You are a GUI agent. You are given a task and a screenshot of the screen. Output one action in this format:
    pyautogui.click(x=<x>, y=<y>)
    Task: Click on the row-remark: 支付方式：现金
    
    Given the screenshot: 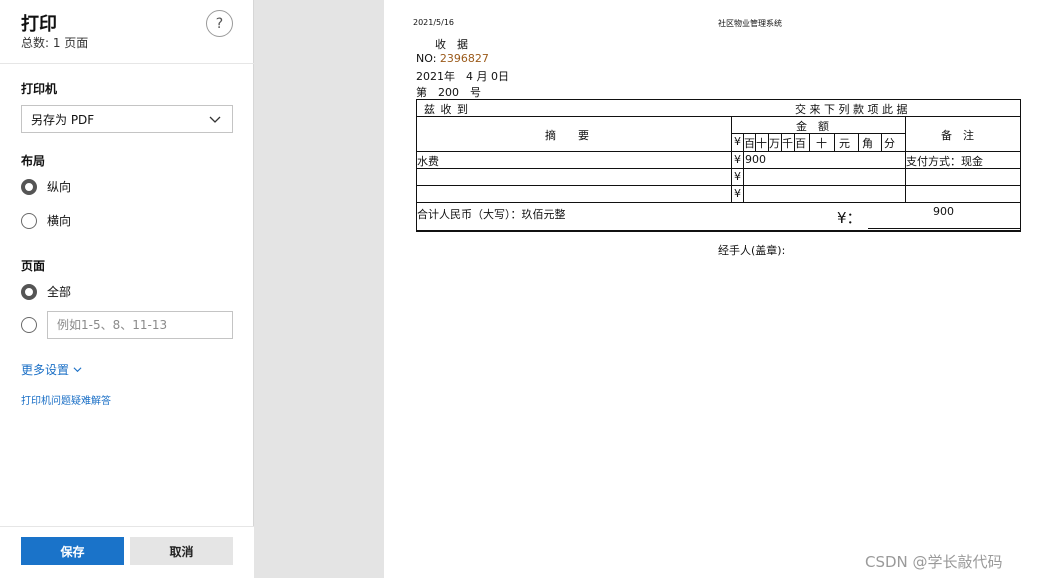 What is the action you would take?
    pyautogui.click(x=944, y=161)
    